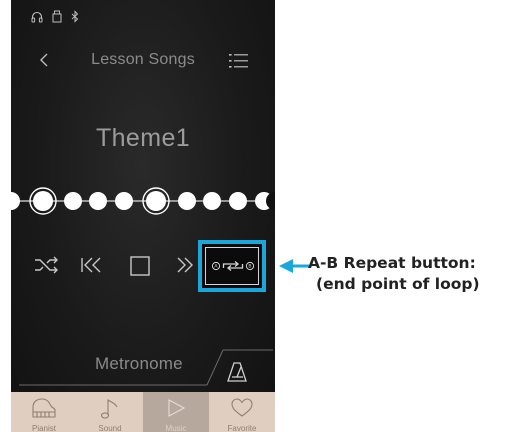 This screenshot has width=512, height=432. Describe the element at coordinates (410, 274) in the screenshot. I see `callout-text: A-B Repeat button: (end point of loop)` at that location.